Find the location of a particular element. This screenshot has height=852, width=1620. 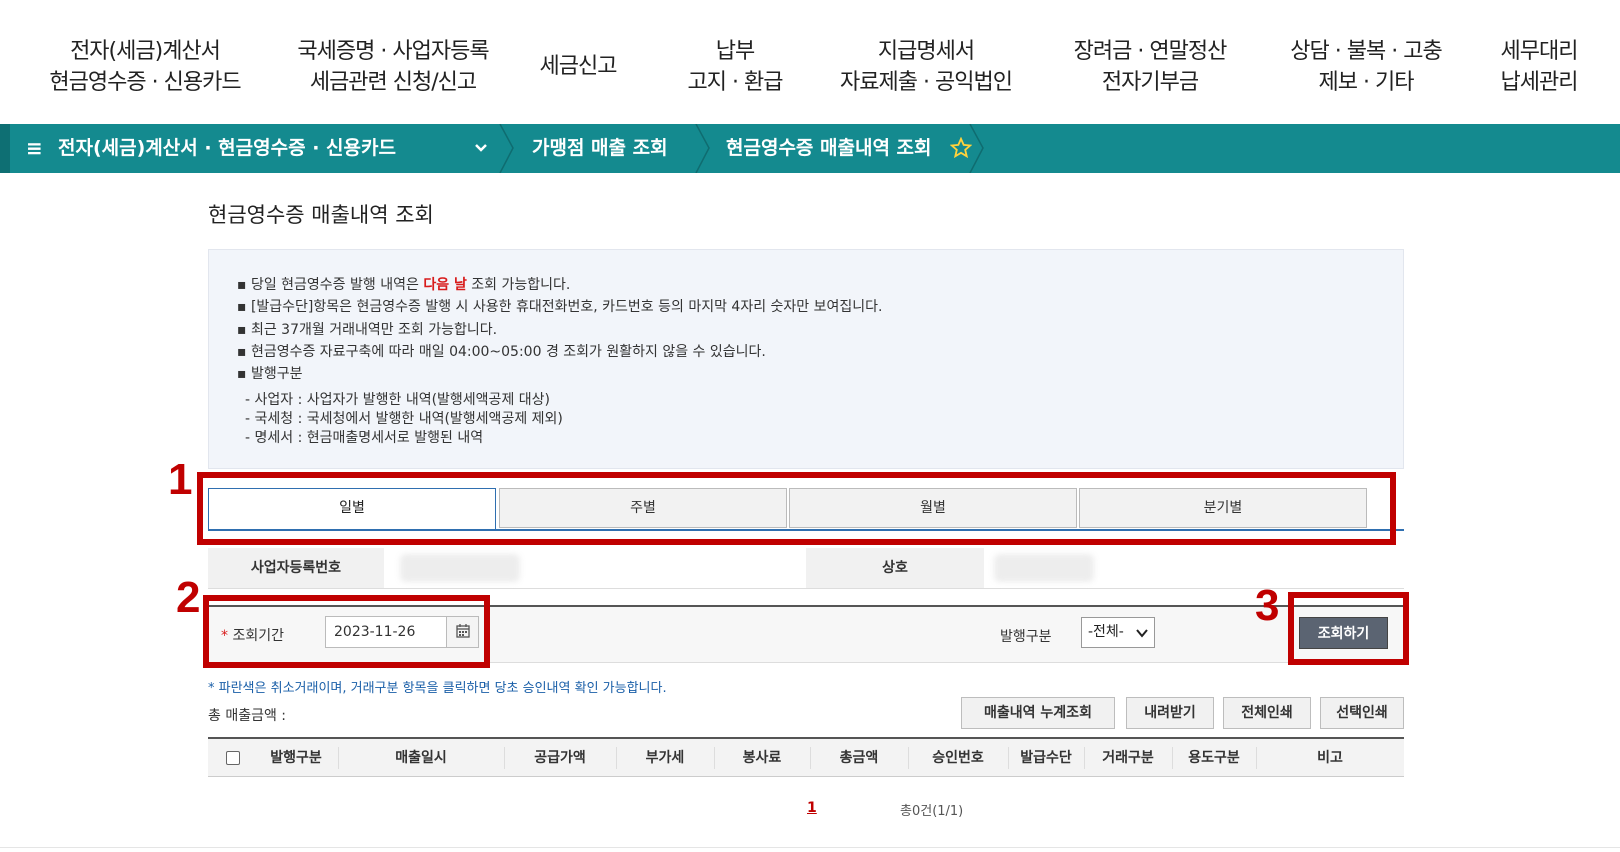

annotation-number-3: 3 is located at coordinates (1267, 605).